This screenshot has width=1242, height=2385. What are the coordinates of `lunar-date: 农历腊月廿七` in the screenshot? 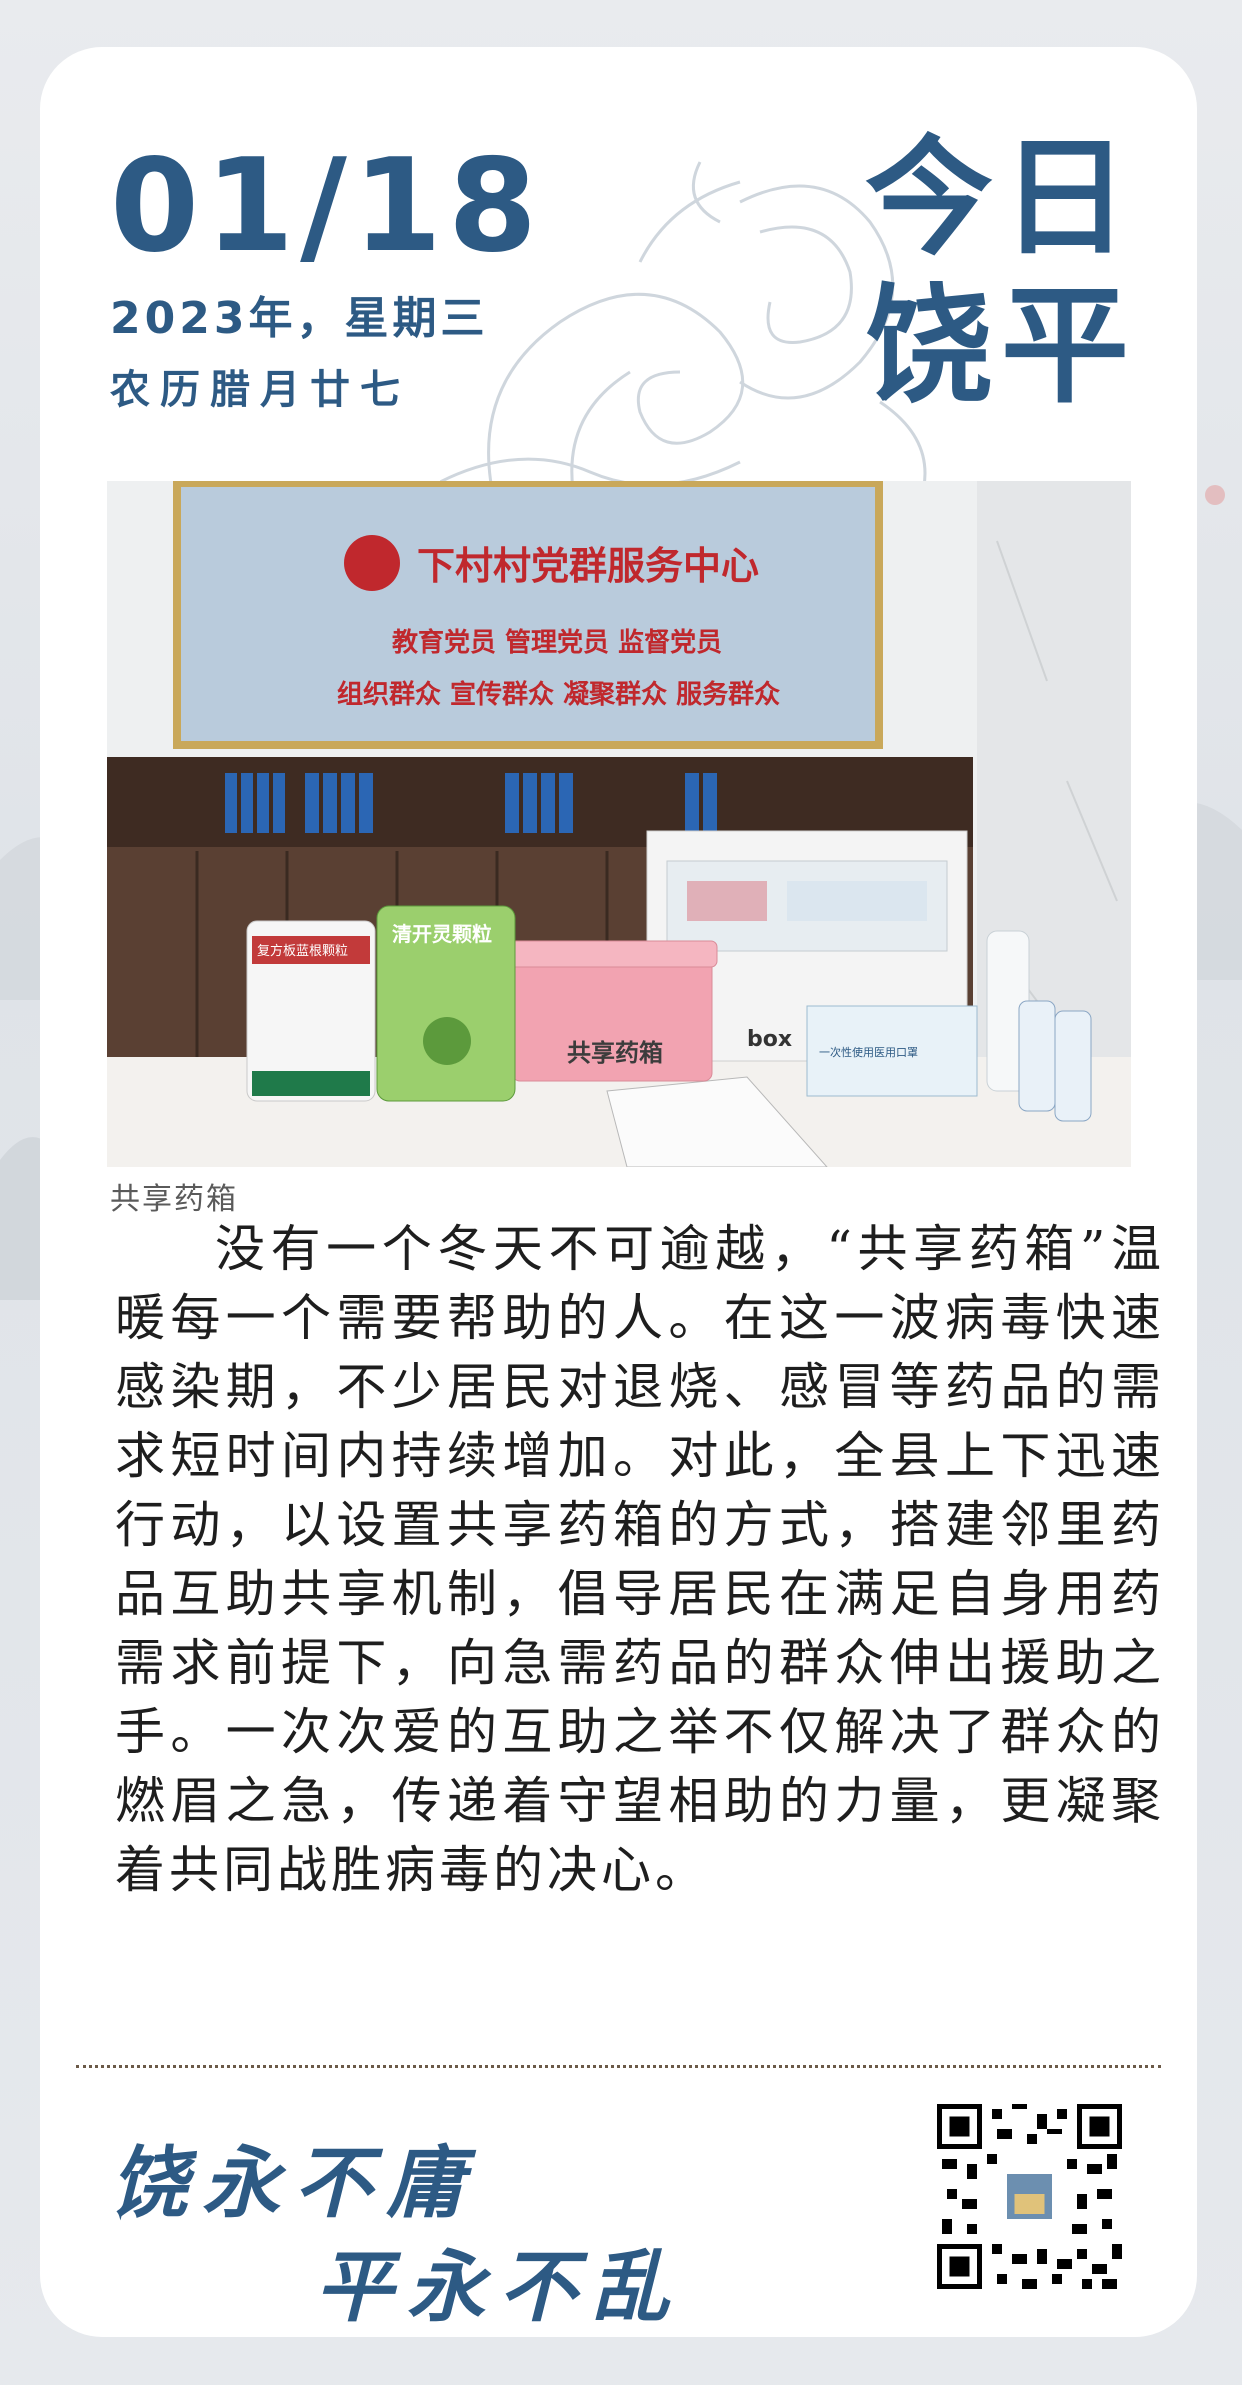 It's located at (260, 390).